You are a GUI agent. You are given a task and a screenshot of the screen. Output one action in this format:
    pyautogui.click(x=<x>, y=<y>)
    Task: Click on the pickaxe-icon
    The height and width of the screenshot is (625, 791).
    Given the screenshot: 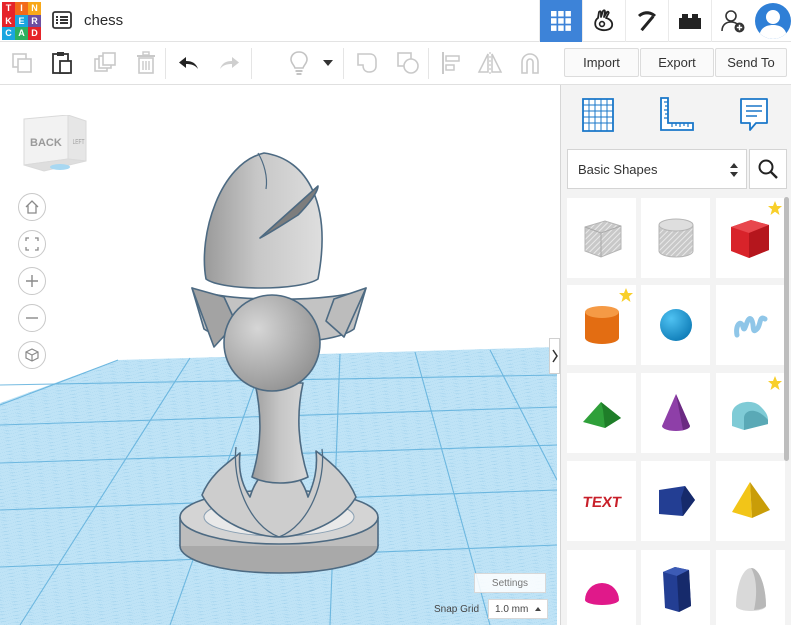 What is the action you would take?
    pyautogui.click(x=647, y=21)
    